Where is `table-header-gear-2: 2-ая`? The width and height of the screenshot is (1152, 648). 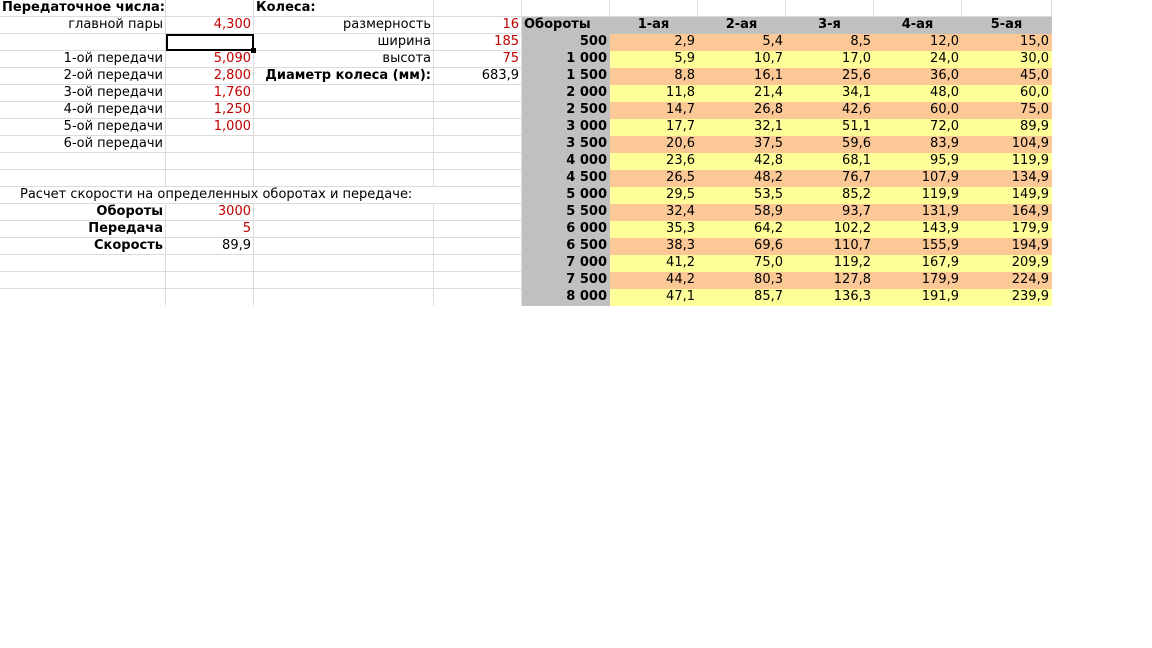
table-header-gear-2: 2-ая is located at coordinates (742, 25).